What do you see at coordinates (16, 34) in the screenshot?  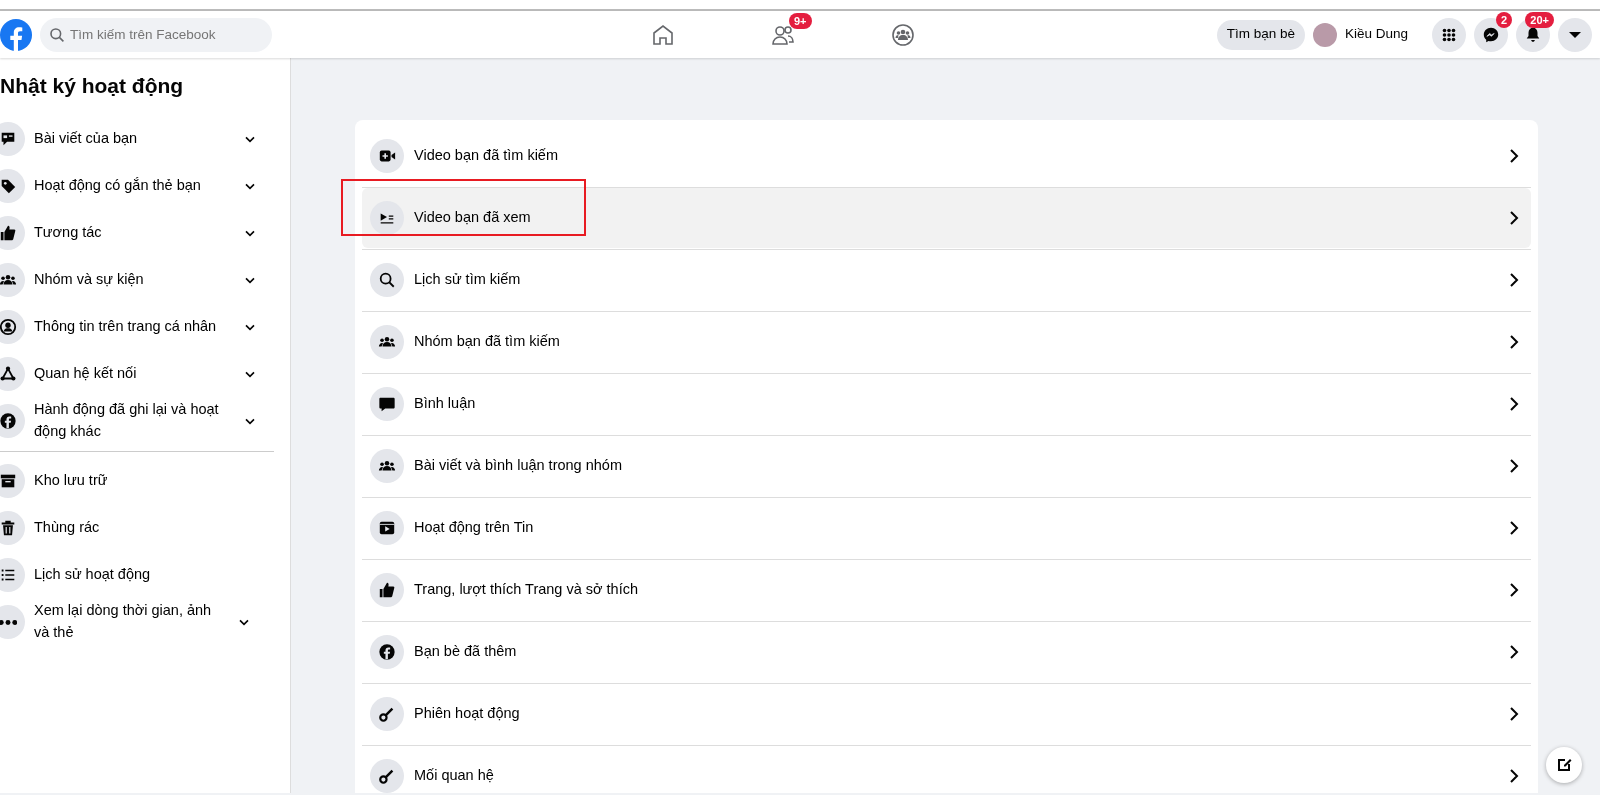 I see `facebook-logo` at bounding box center [16, 34].